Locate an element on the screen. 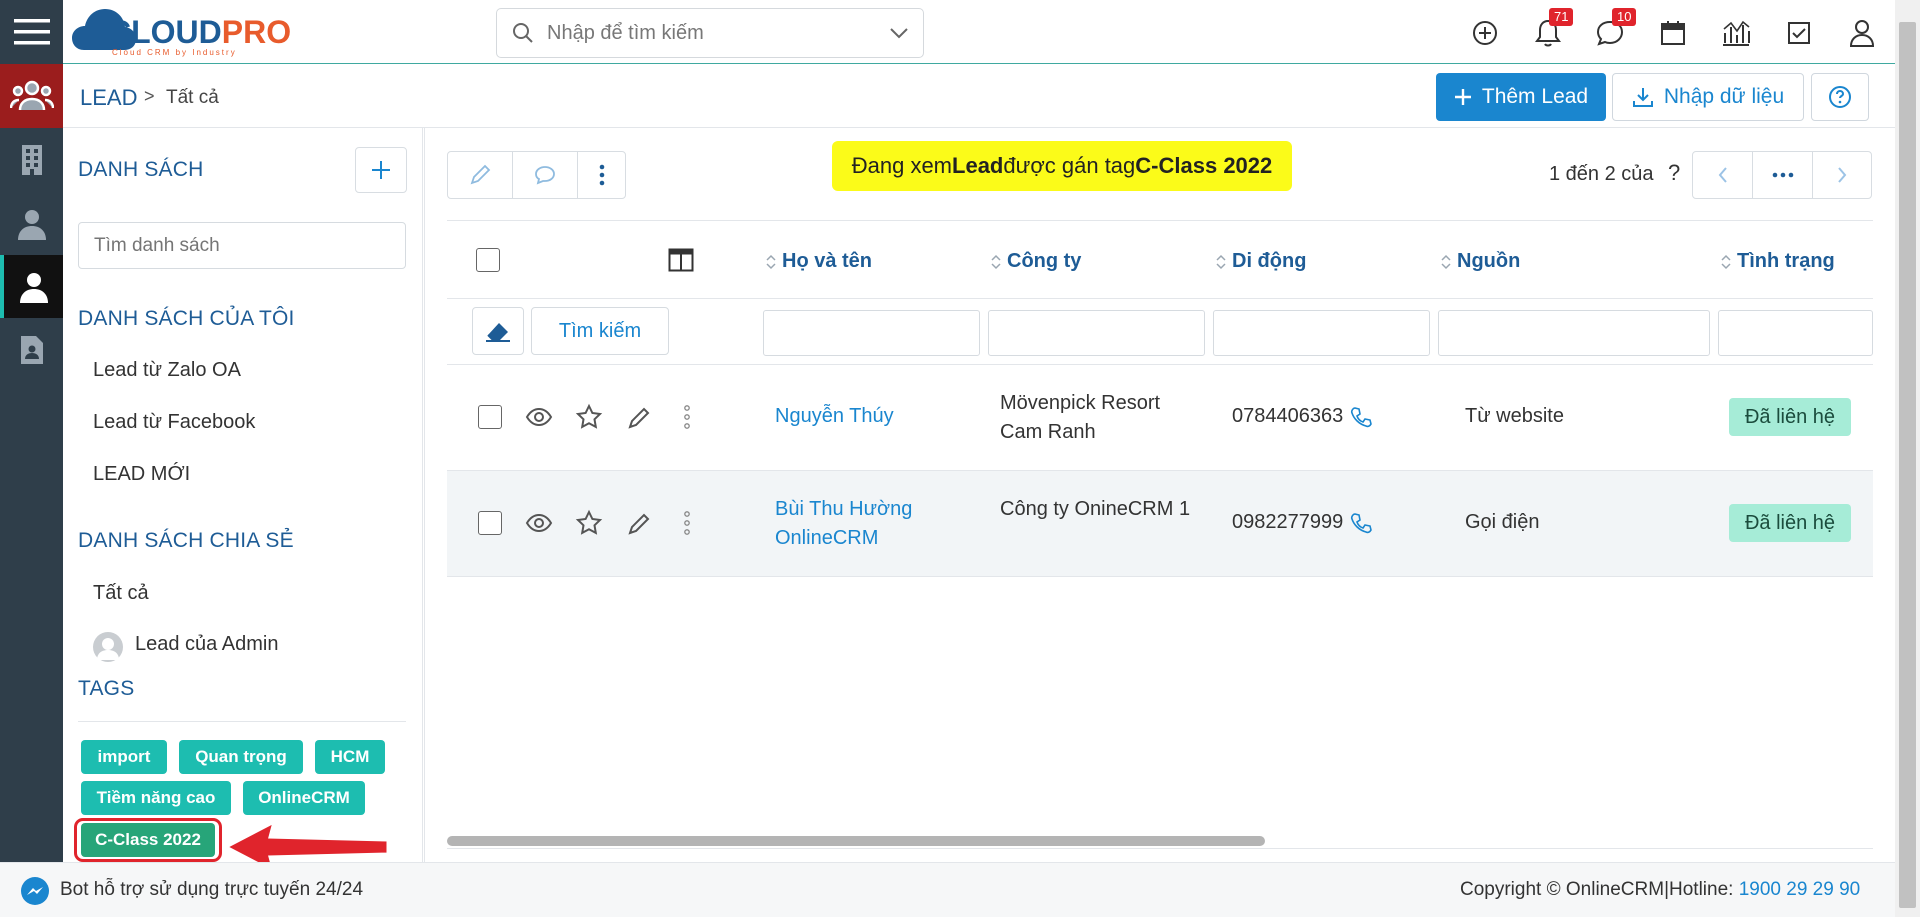  copyright-label: Copyright © OnlineCRM is located at coordinates (1562, 889).